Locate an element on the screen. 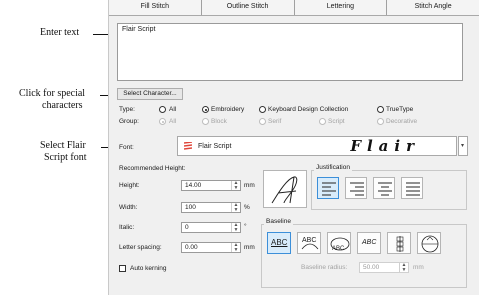 The image size is (479, 295). type-all-radio is located at coordinates (162, 109).